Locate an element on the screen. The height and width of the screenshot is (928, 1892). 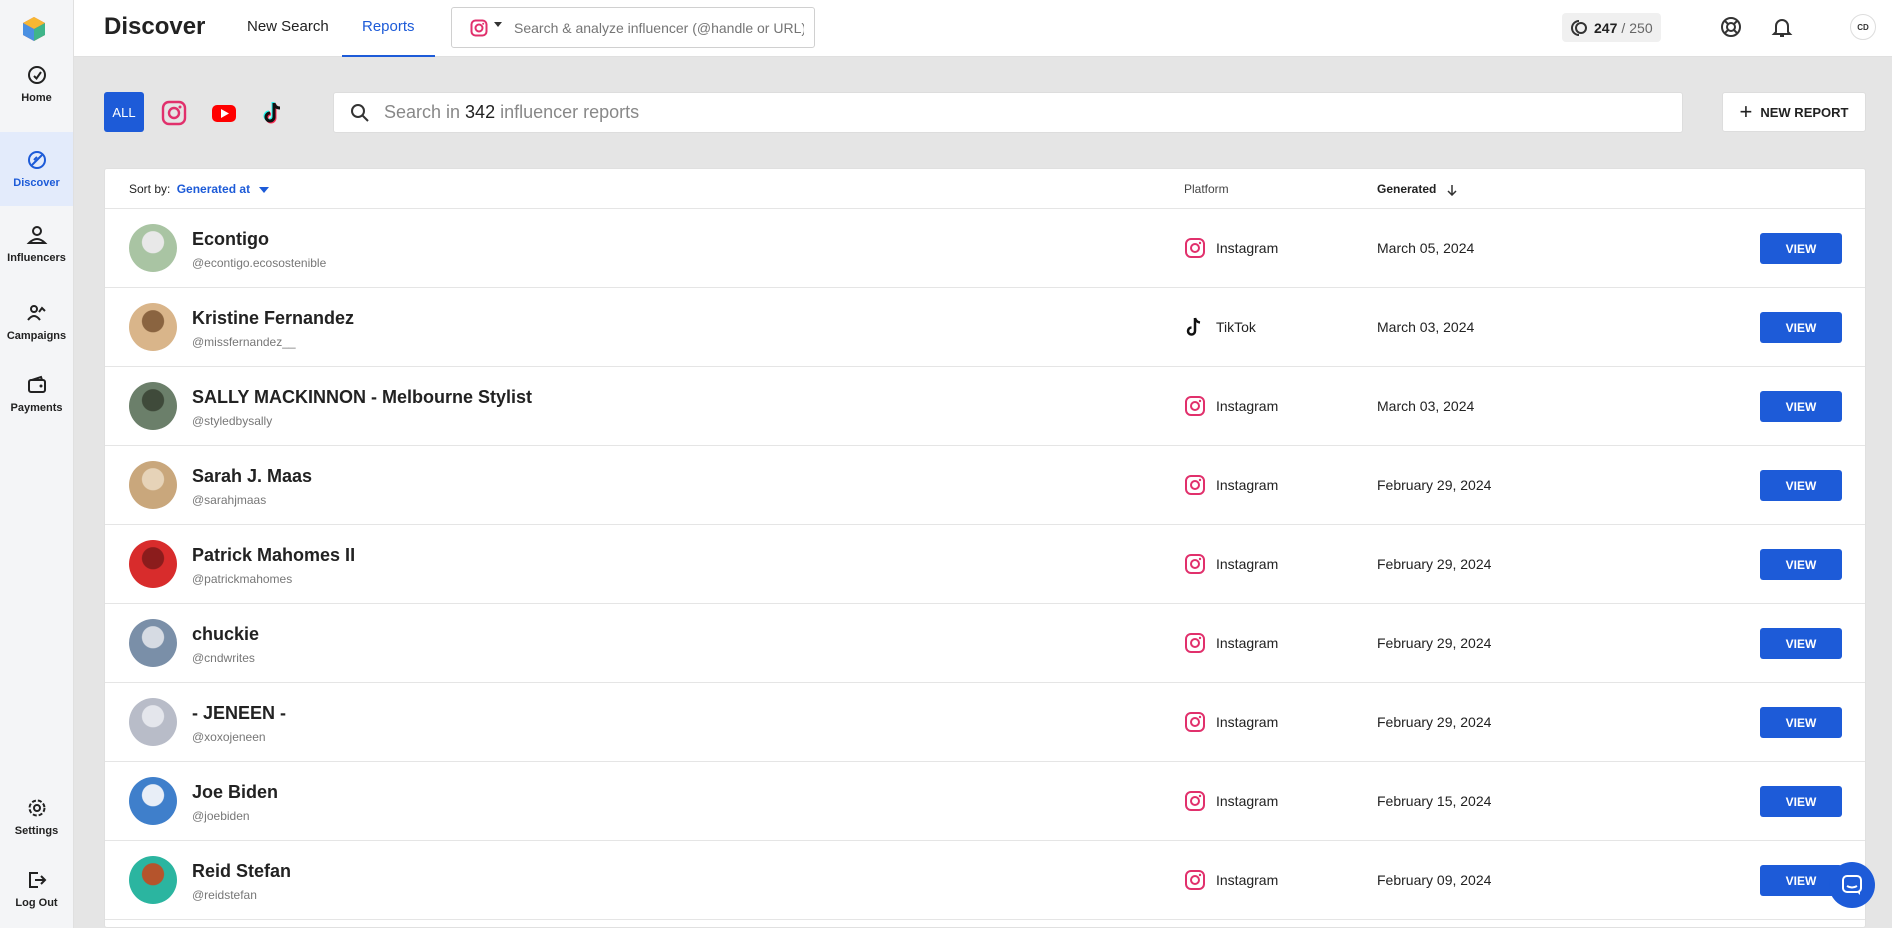
sidebar-item-influencers: Influencers is located at coordinates (36, 244).